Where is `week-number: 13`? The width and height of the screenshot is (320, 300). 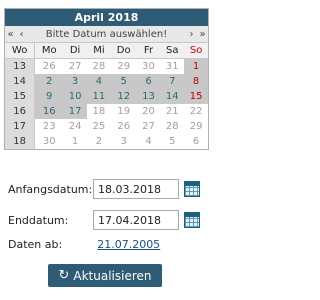
week-number: 13 is located at coordinates (20, 66).